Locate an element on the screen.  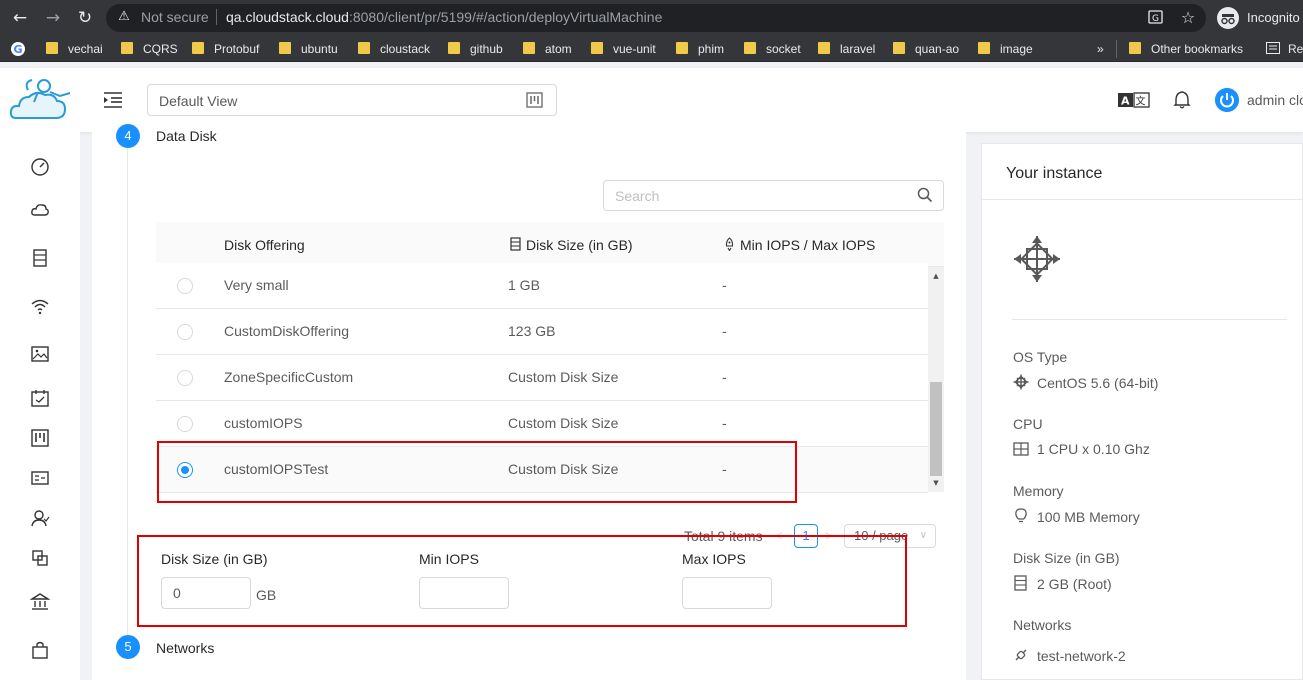
table-row: ZoneSpecificCustom Custom Disk Size - is located at coordinates (542, 378).